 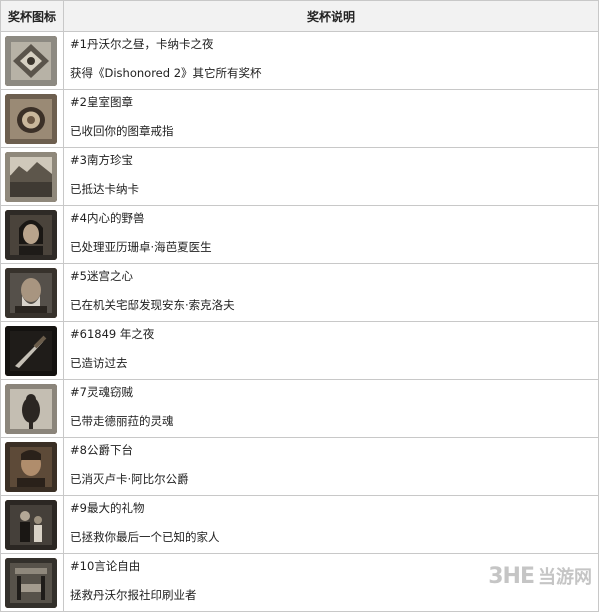 What do you see at coordinates (166, 73) in the screenshot?
I see `trophy-description: 获得《Dishonored 2》其它所有奖杯` at bounding box center [166, 73].